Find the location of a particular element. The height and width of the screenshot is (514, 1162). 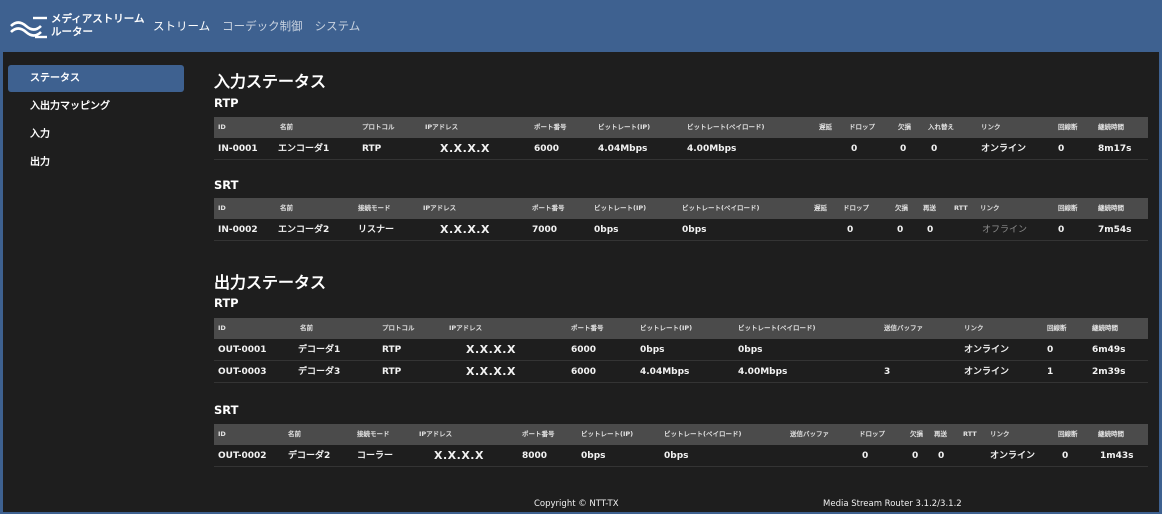

input-srt-label: SRT is located at coordinates (226, 185).